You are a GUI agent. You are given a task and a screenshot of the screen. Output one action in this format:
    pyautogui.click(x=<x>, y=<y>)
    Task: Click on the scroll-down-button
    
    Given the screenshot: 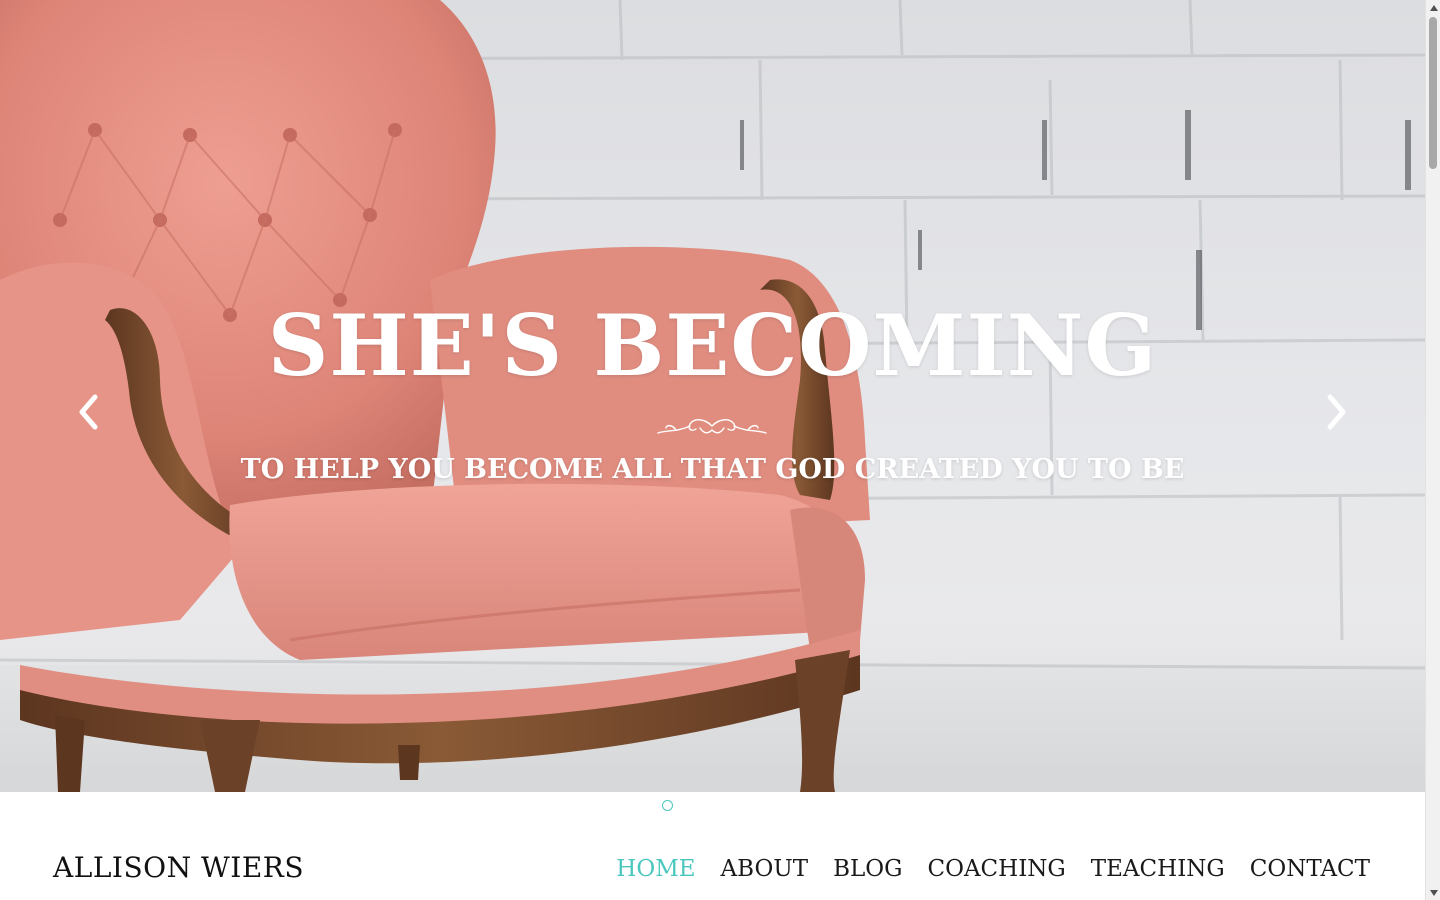 What is the action you would take?
    pyautogui.click(x=1433, y=892)
    